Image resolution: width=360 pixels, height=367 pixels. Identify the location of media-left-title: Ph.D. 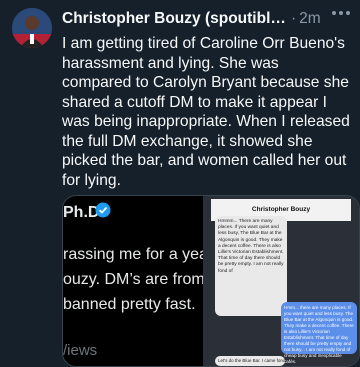
(81, 212).